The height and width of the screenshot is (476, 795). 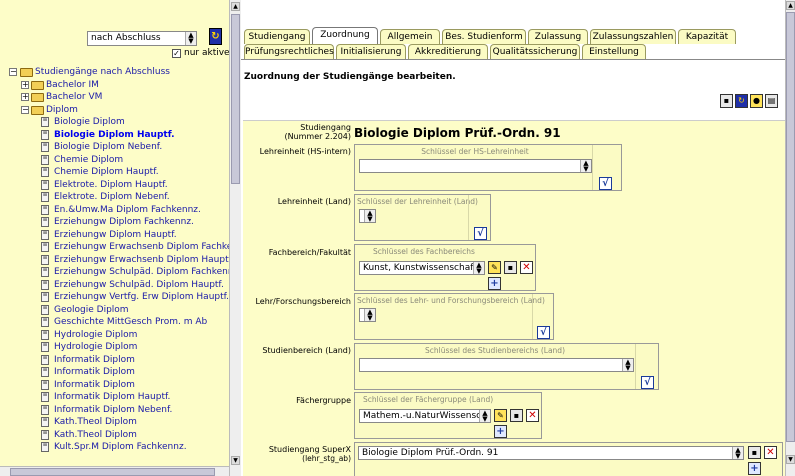 What do you see at coordinates (119, 122) in the screenshot?
I see `tree-item: ≡ Biologie Diplom` at bounding box center [119, 122].